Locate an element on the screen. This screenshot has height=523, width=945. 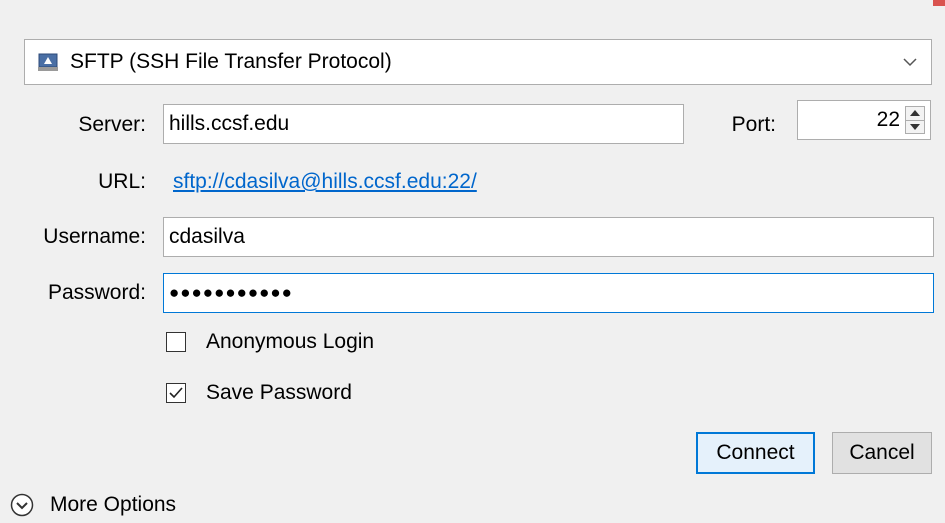
connect-button: Connect is located at coordinates (755, 453).